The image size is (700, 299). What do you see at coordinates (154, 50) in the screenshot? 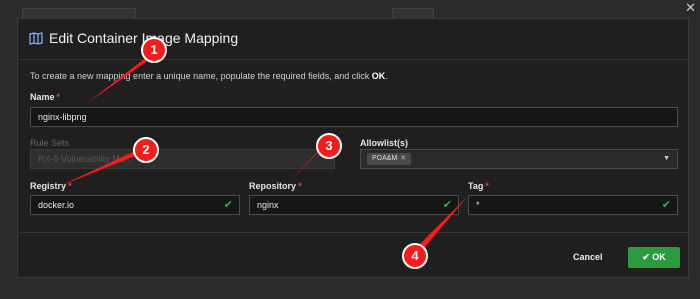
I see `annotation-badge-1: 1` at bounding box center [154, 50].